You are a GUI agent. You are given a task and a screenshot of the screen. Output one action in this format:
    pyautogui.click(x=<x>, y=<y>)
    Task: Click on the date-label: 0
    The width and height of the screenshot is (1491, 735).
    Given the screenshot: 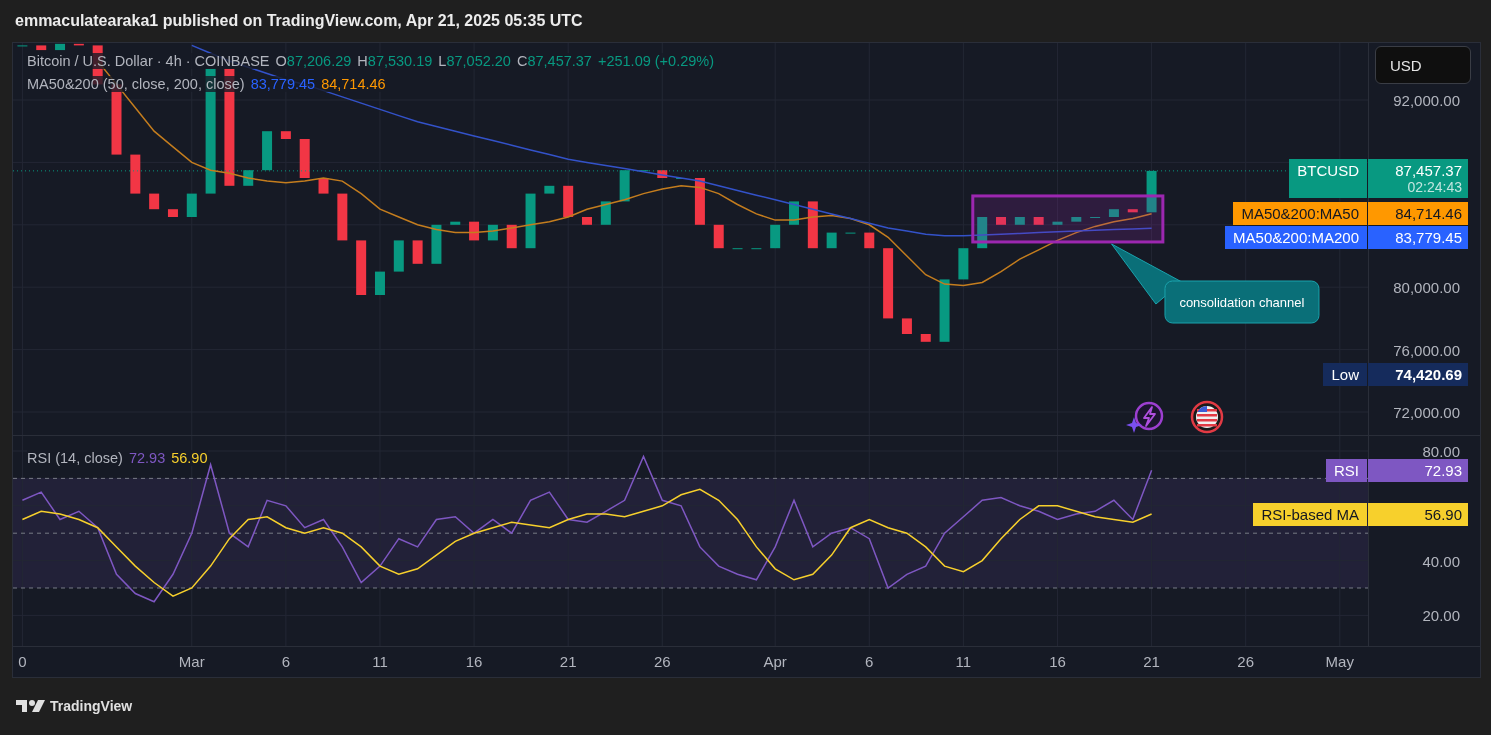 What is the action you would take?
    pyautogui.click(x=22, y=661)
    